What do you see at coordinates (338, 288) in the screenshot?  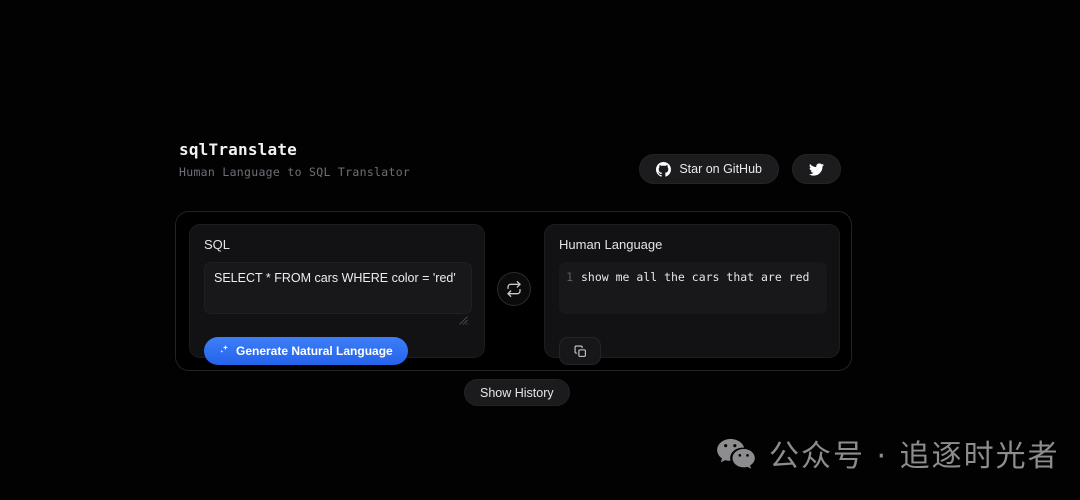 I see `sql-input` at bounding box center [338, 288].